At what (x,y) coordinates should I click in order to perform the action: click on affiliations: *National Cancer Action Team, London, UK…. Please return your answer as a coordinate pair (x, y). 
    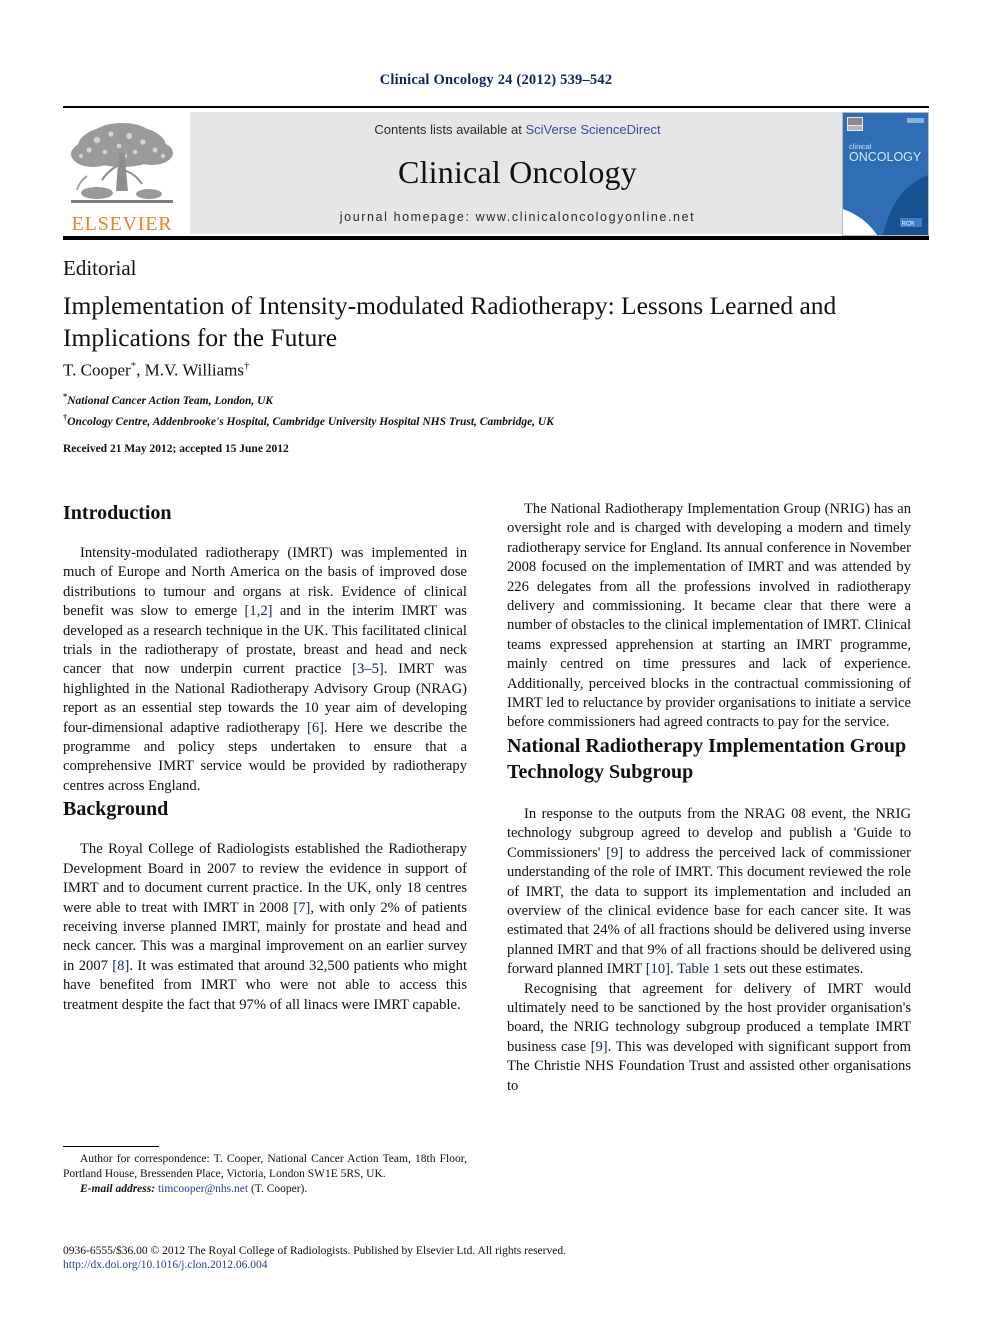
    Looking at the image, I should click on (478, 409).